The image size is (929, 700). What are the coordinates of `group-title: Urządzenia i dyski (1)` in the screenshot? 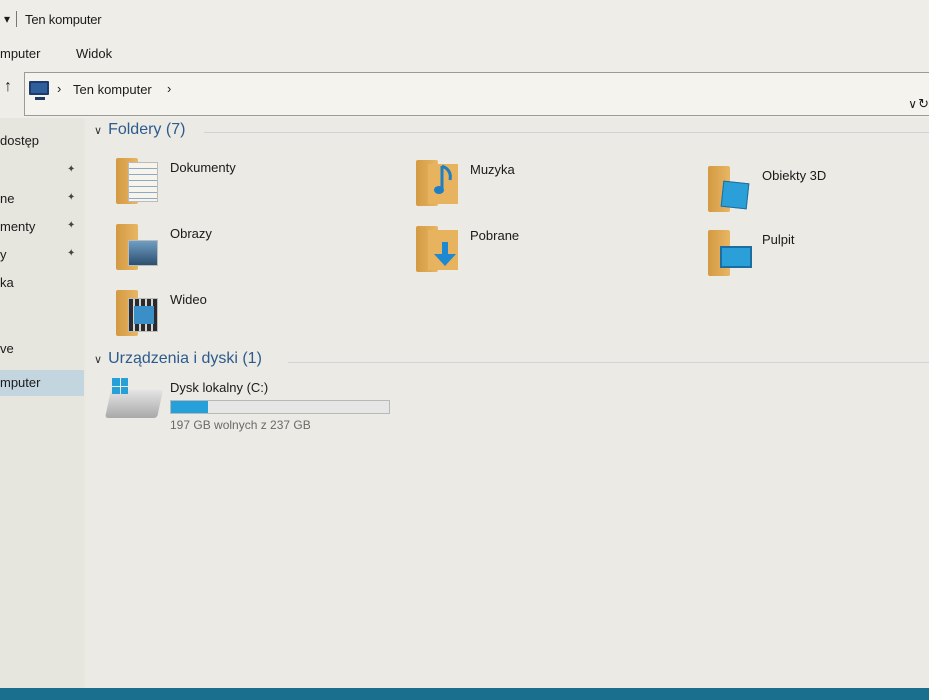 It's located at (185, 358).